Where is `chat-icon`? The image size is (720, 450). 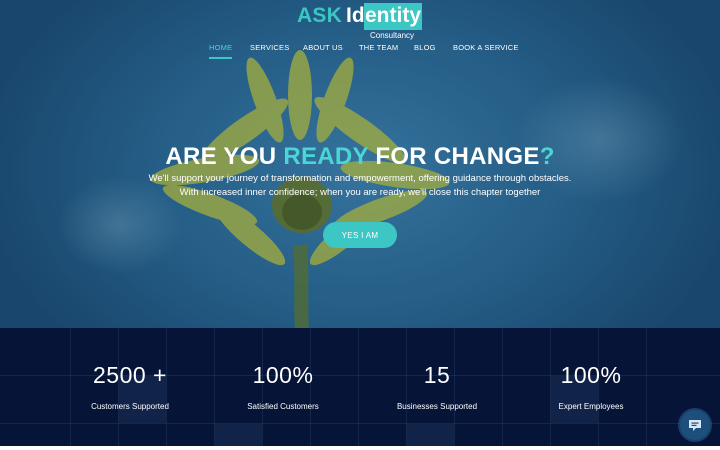 chat-icon is located at coordinates (695, 425).